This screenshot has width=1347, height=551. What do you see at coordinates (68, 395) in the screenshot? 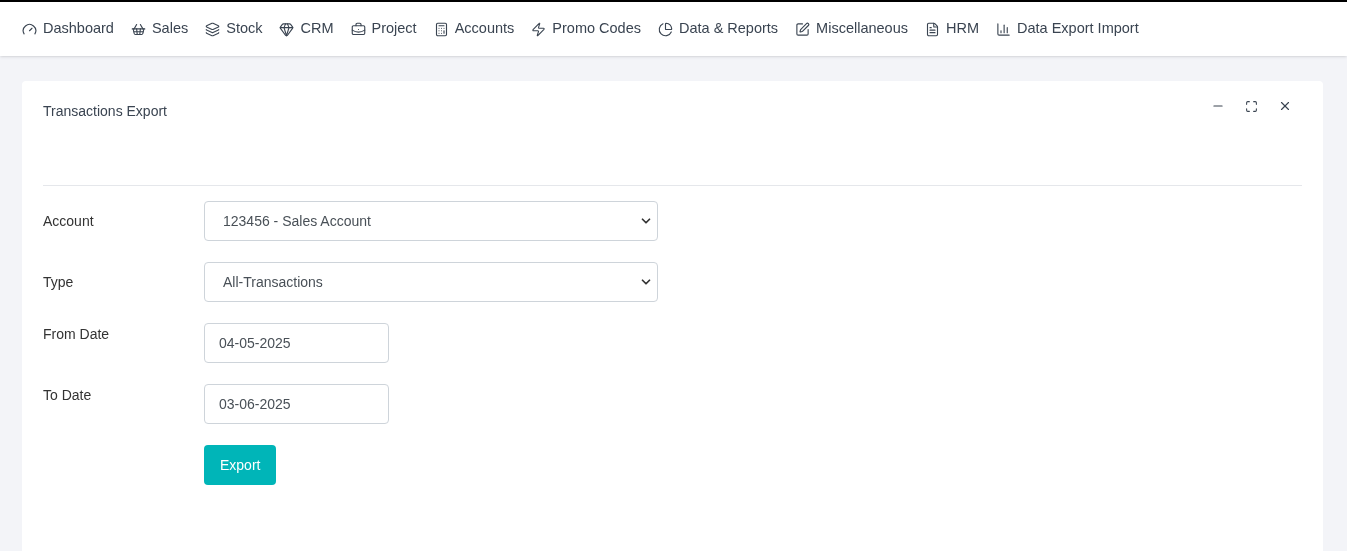
I see `field-label: To Date` at bounding box center [68, 395].